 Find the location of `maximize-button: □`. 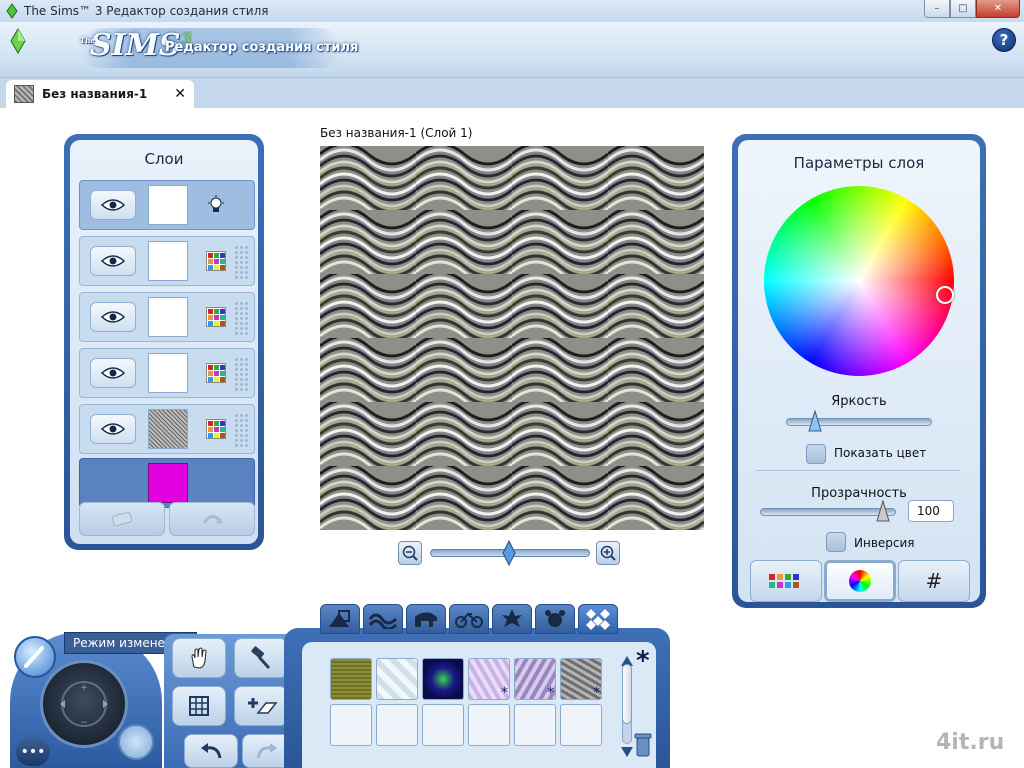

maximize-button: □ is located at coordinates (963, 9).